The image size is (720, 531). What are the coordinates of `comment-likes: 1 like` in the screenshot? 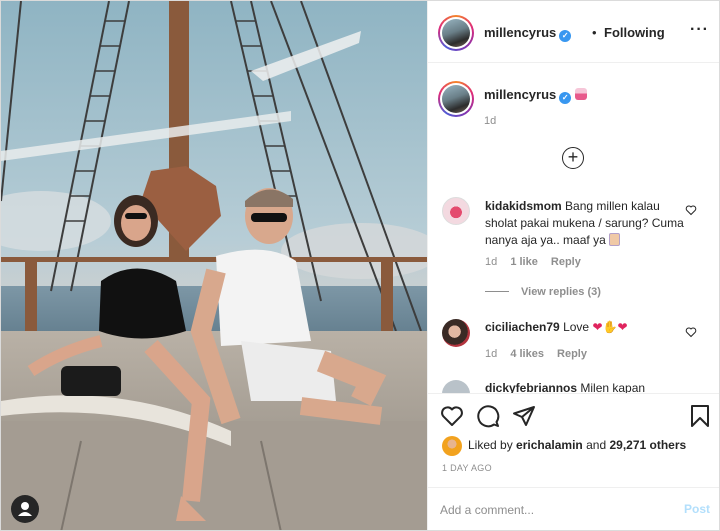 It's located at (524, 262).